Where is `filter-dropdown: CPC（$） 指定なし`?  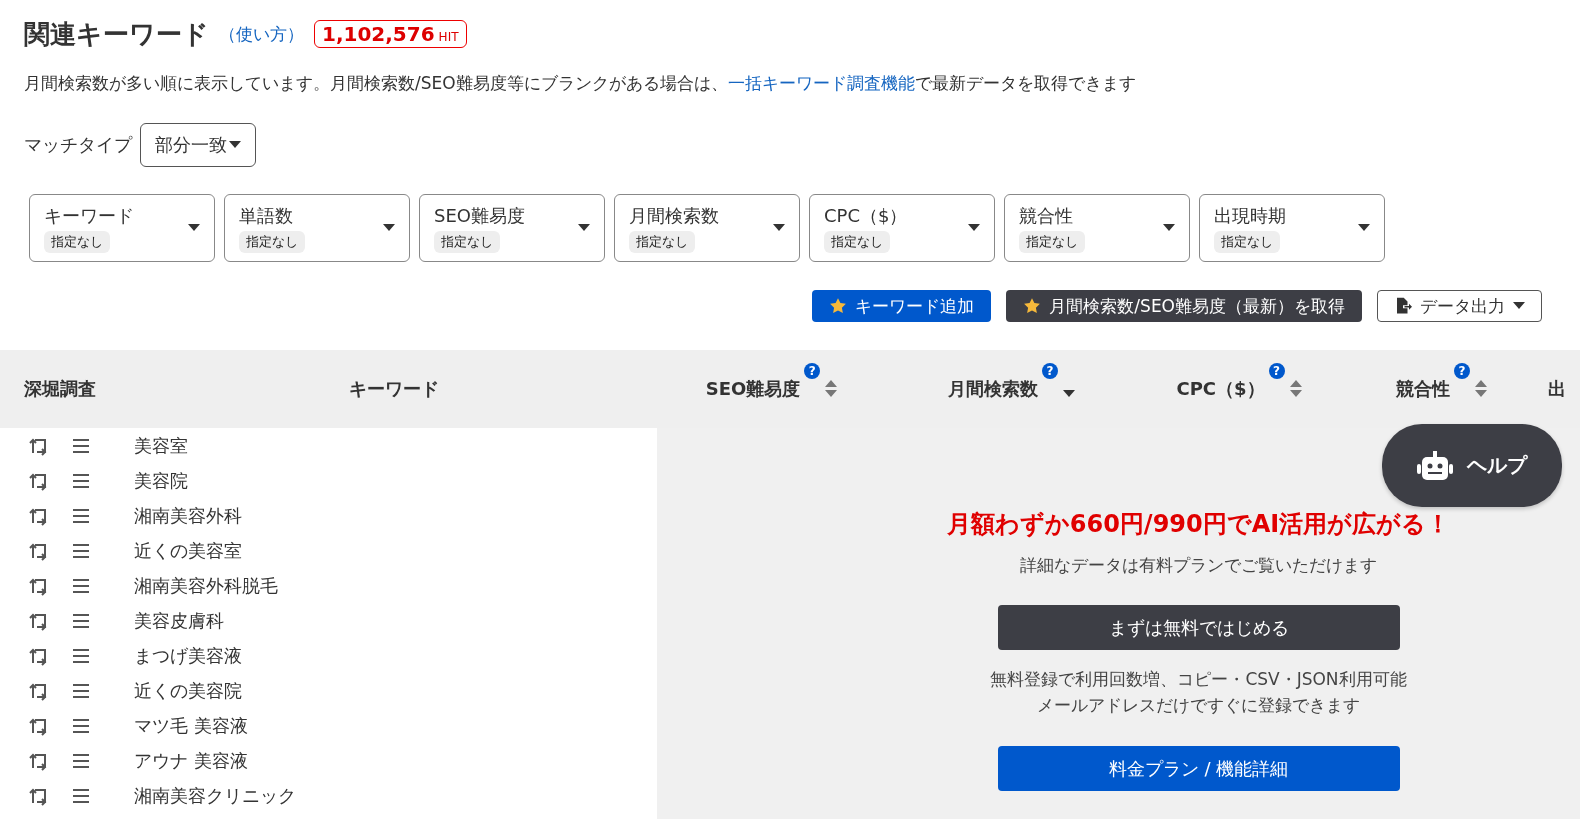
filter-dropdown: CPC（$） 指定なし is located at coordinates (902, 228).